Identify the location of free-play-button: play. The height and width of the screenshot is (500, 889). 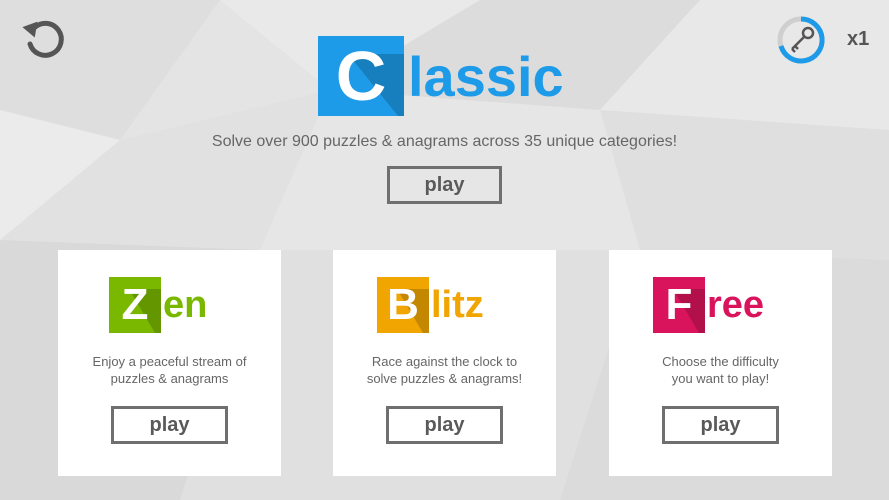
(720, 425).